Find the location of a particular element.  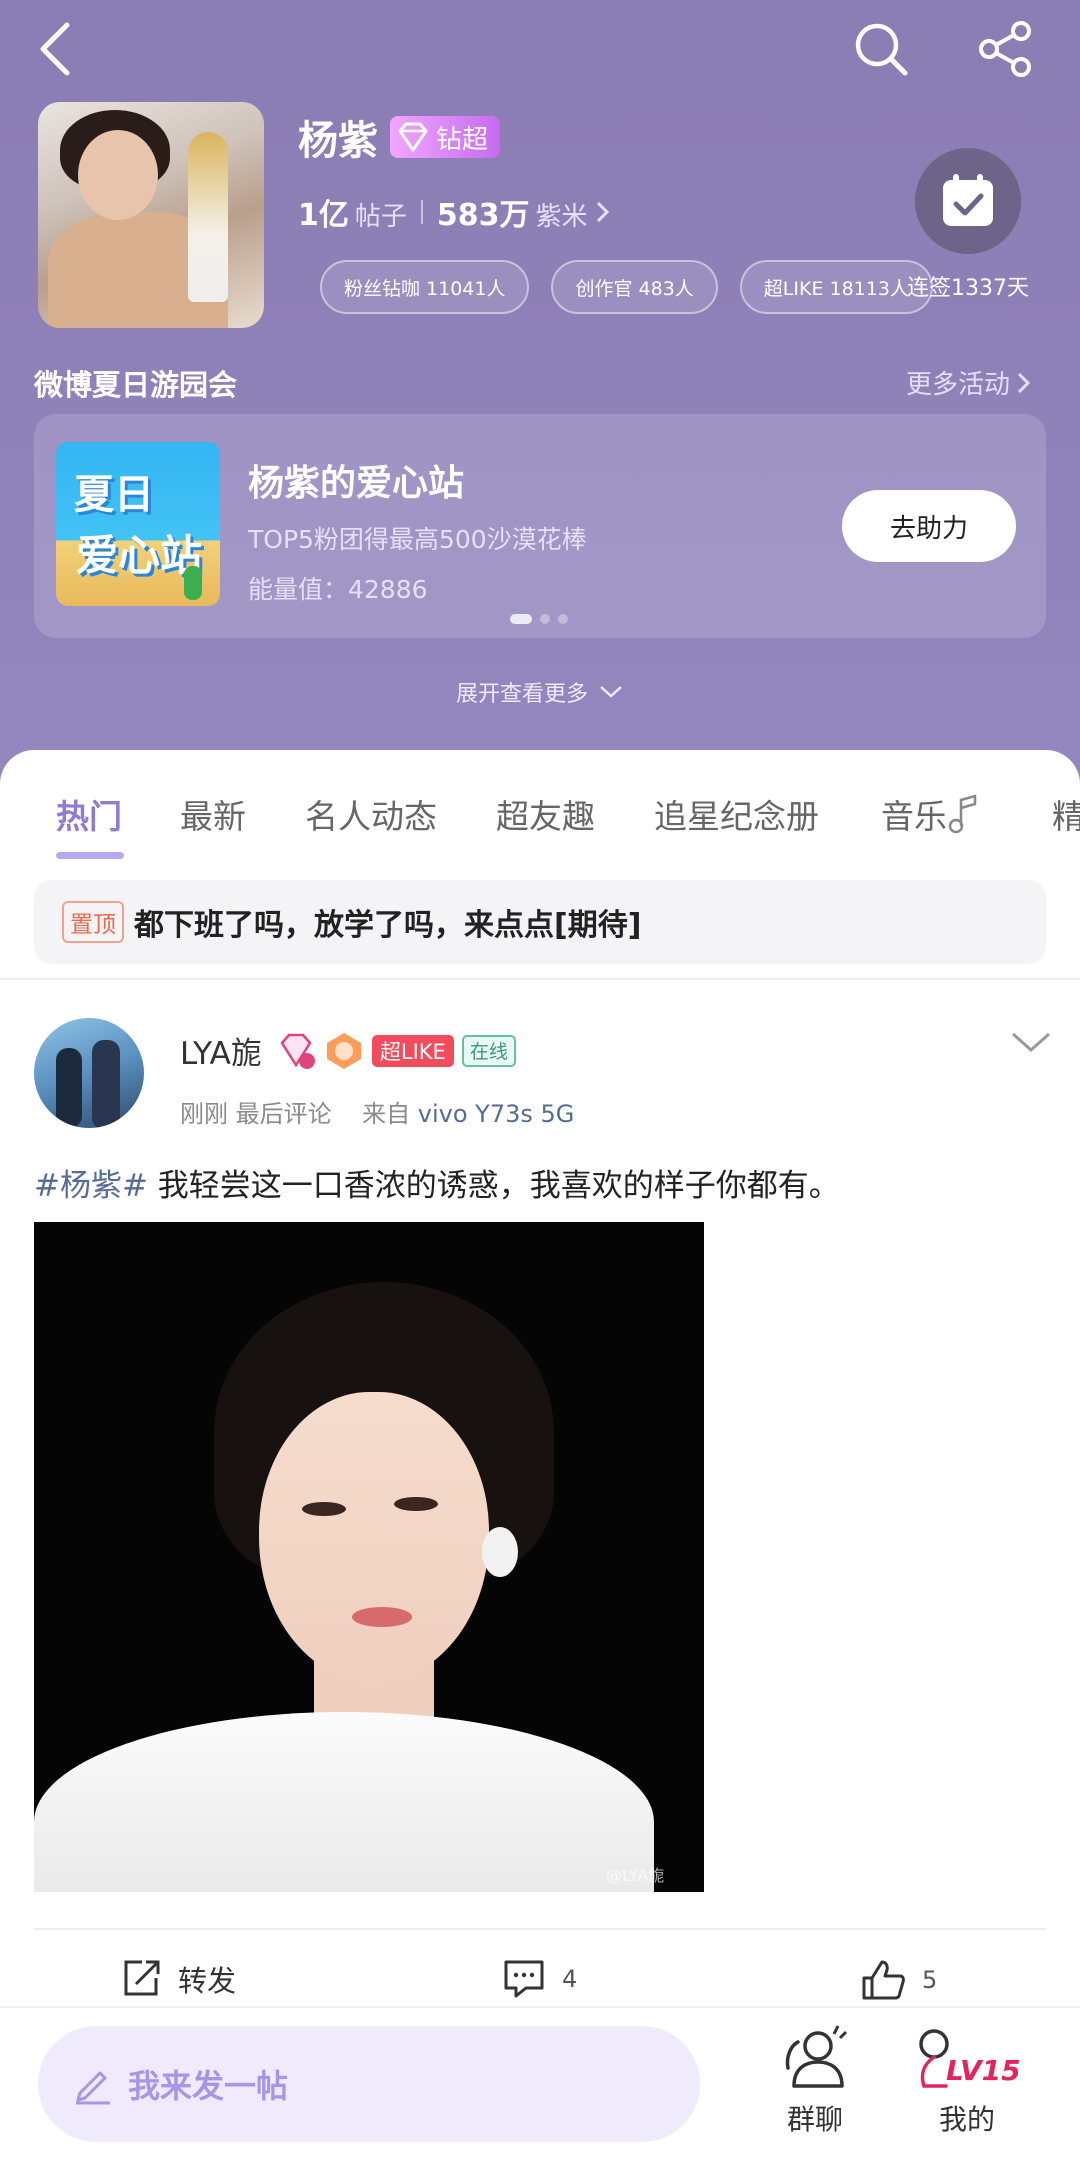

tab-celebrity-news: 名人动态 is located at coordinates (371, 814).